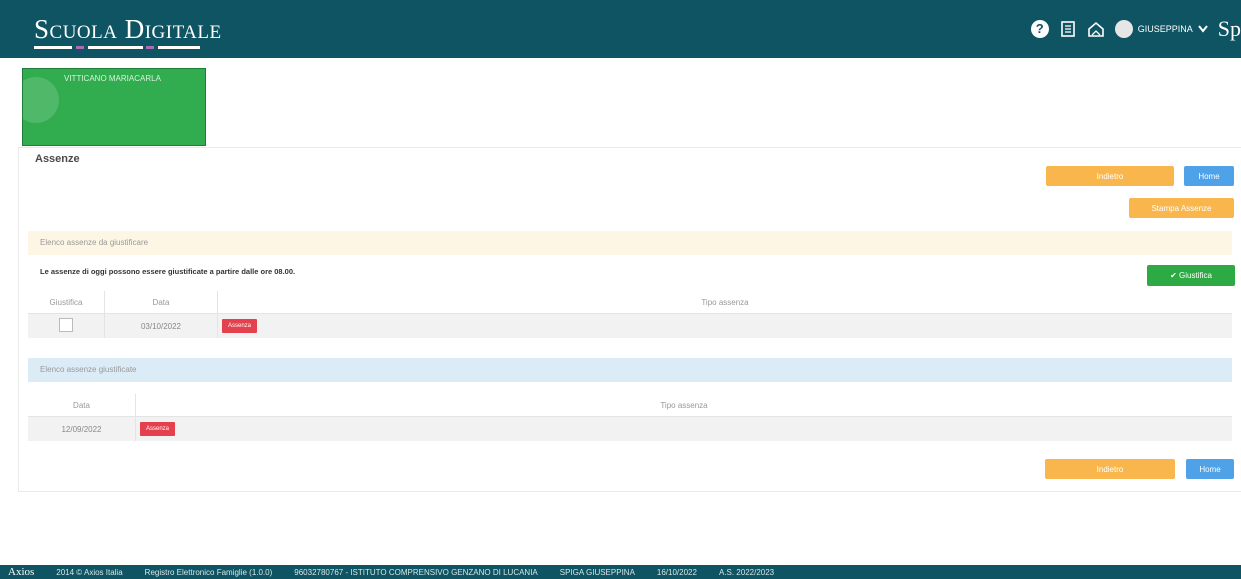 The image size is (1241, 579). What do you see at coordinates (1123, 29) in the screenshot?
I see `avatar` at bounding box center [1123, 29].